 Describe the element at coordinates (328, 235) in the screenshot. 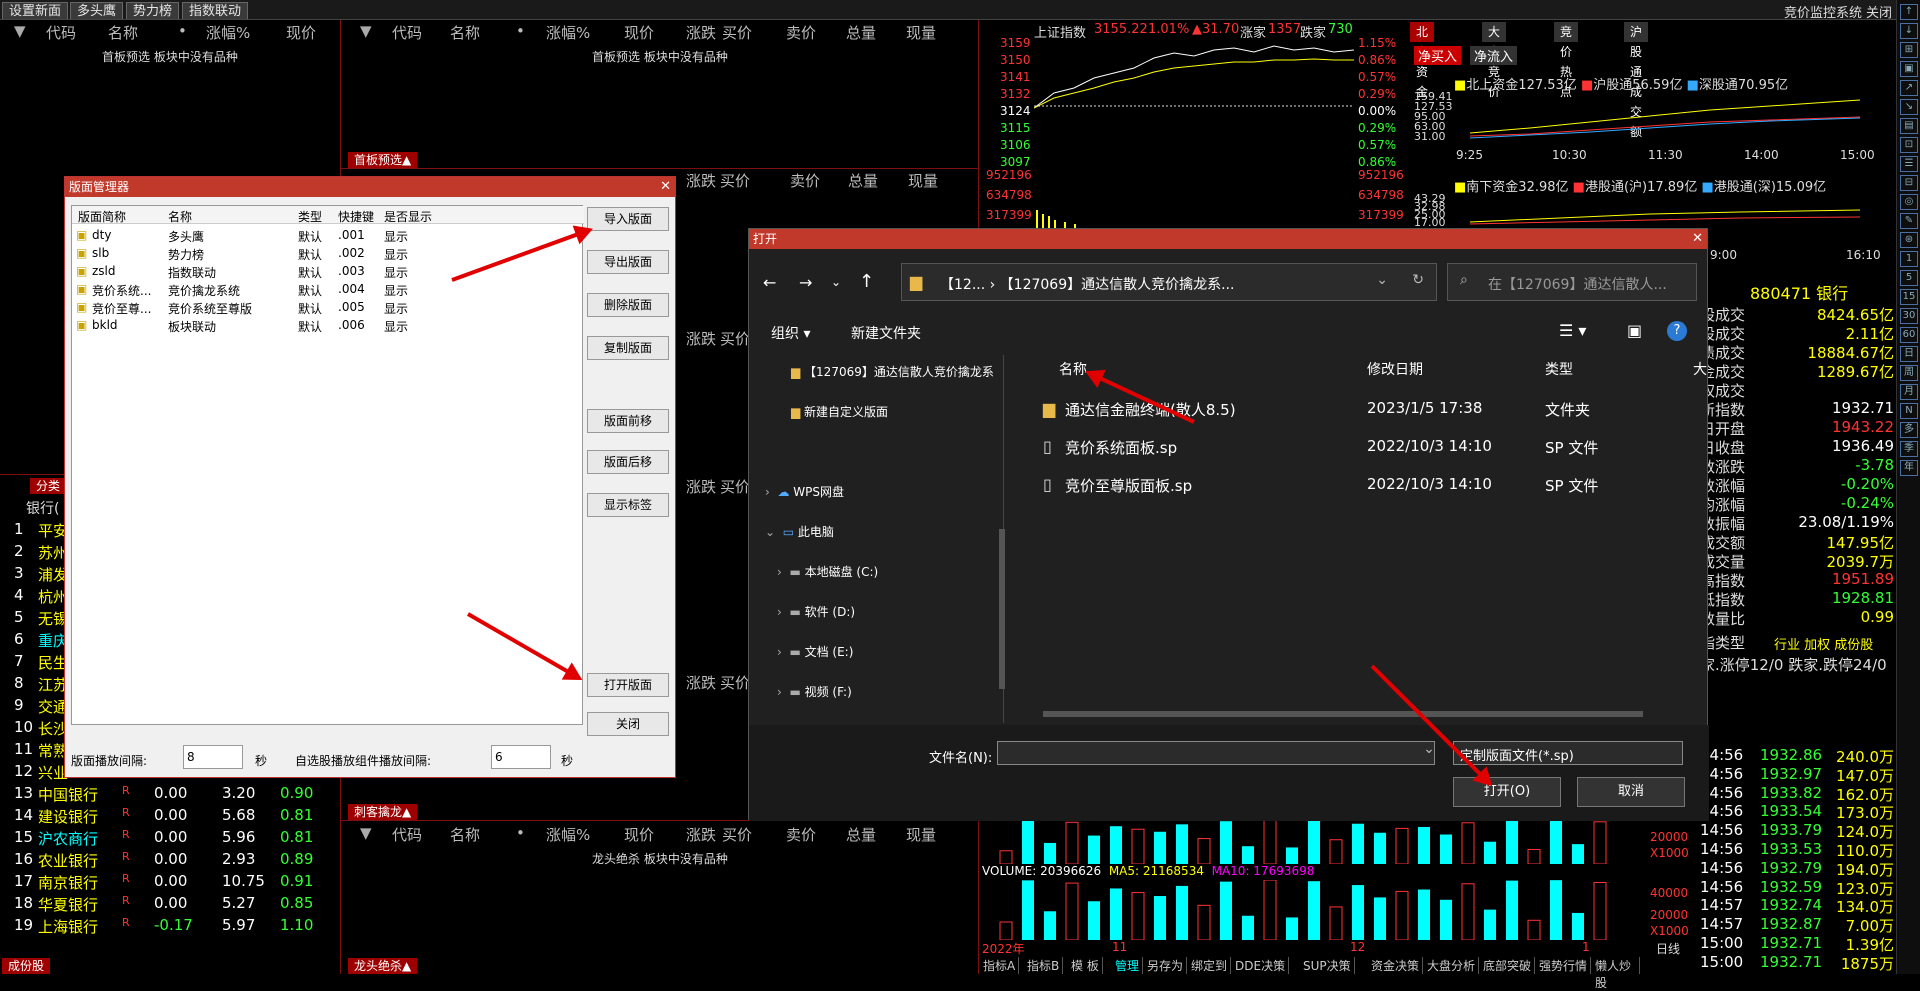

I see `table-row: ▣ dty 多头鹰 默认 .001 显示` at that location.